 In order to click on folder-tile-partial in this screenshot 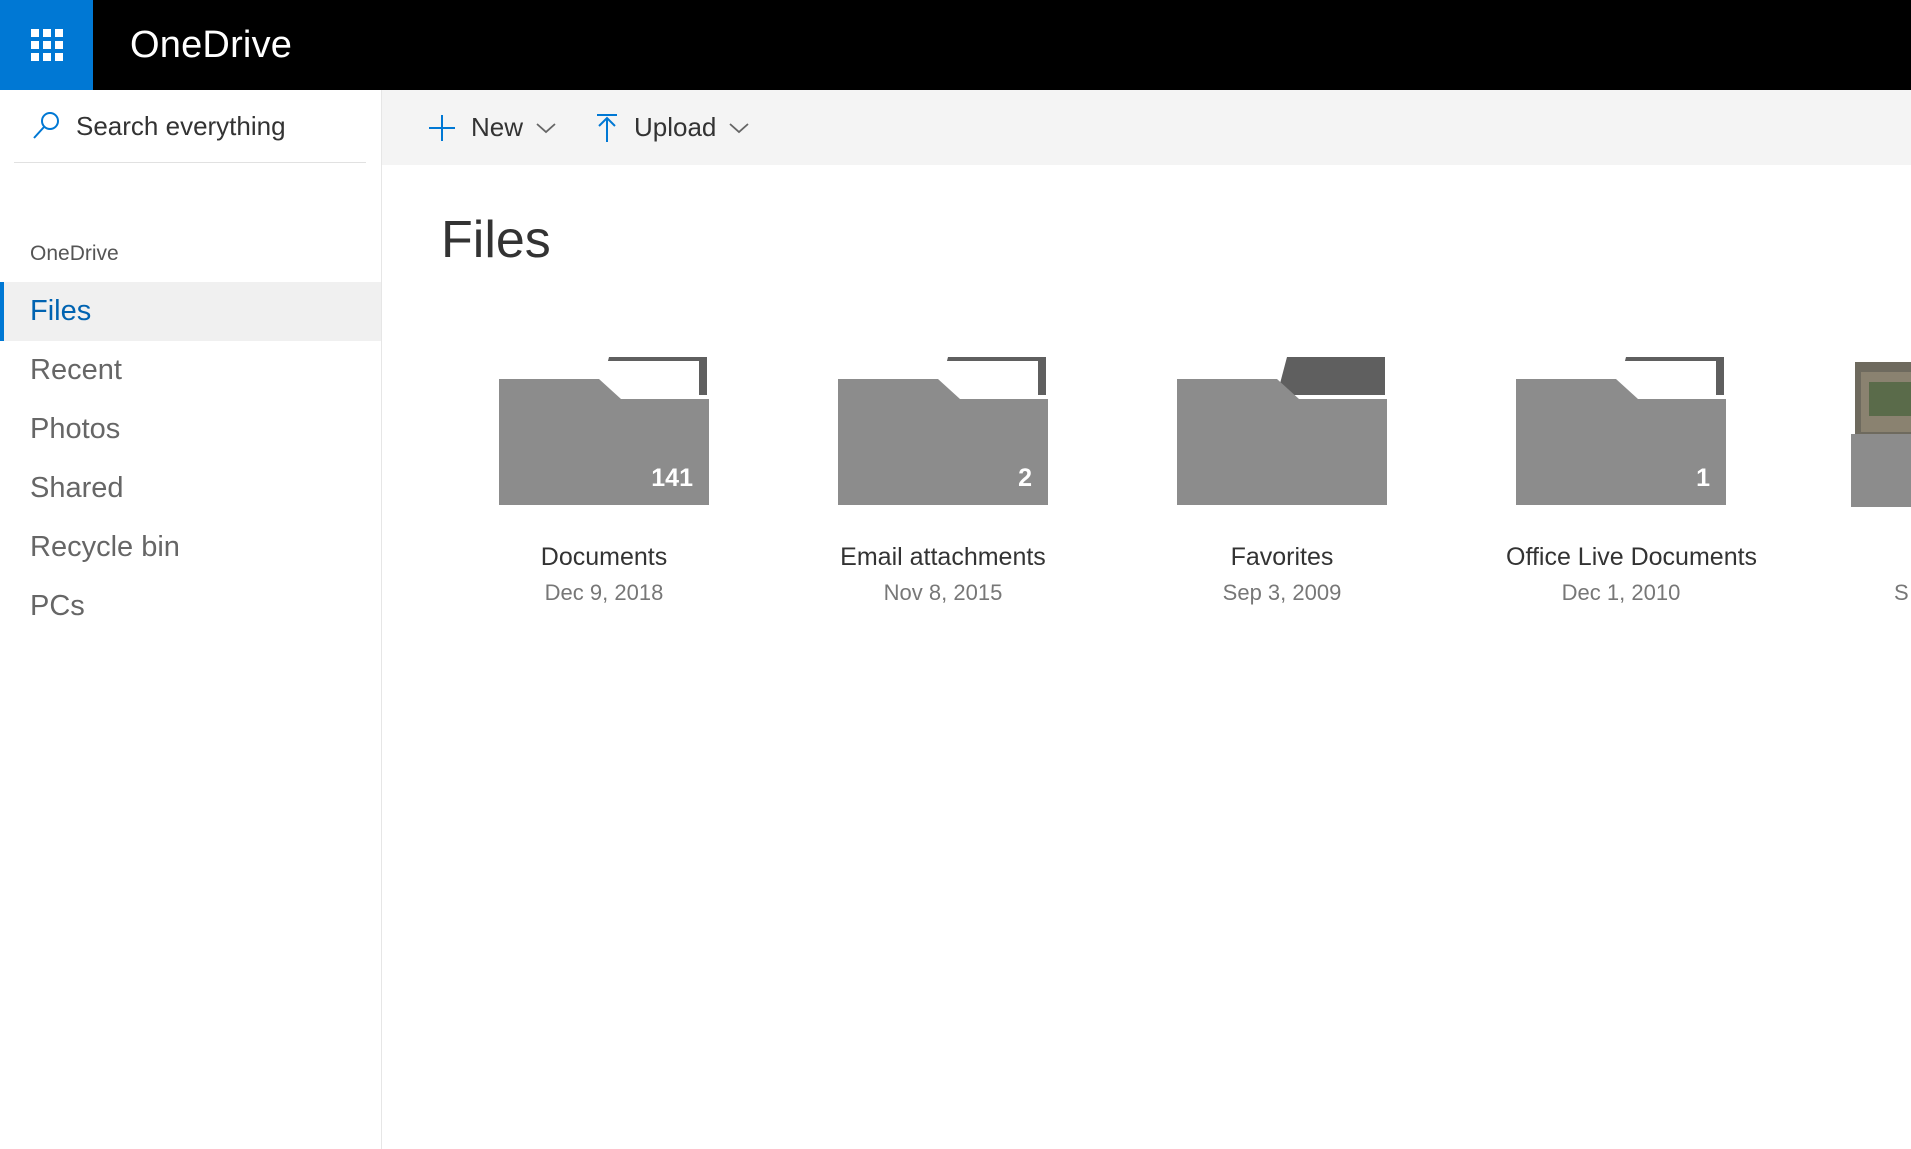, I will do `click(1881, 434)`.